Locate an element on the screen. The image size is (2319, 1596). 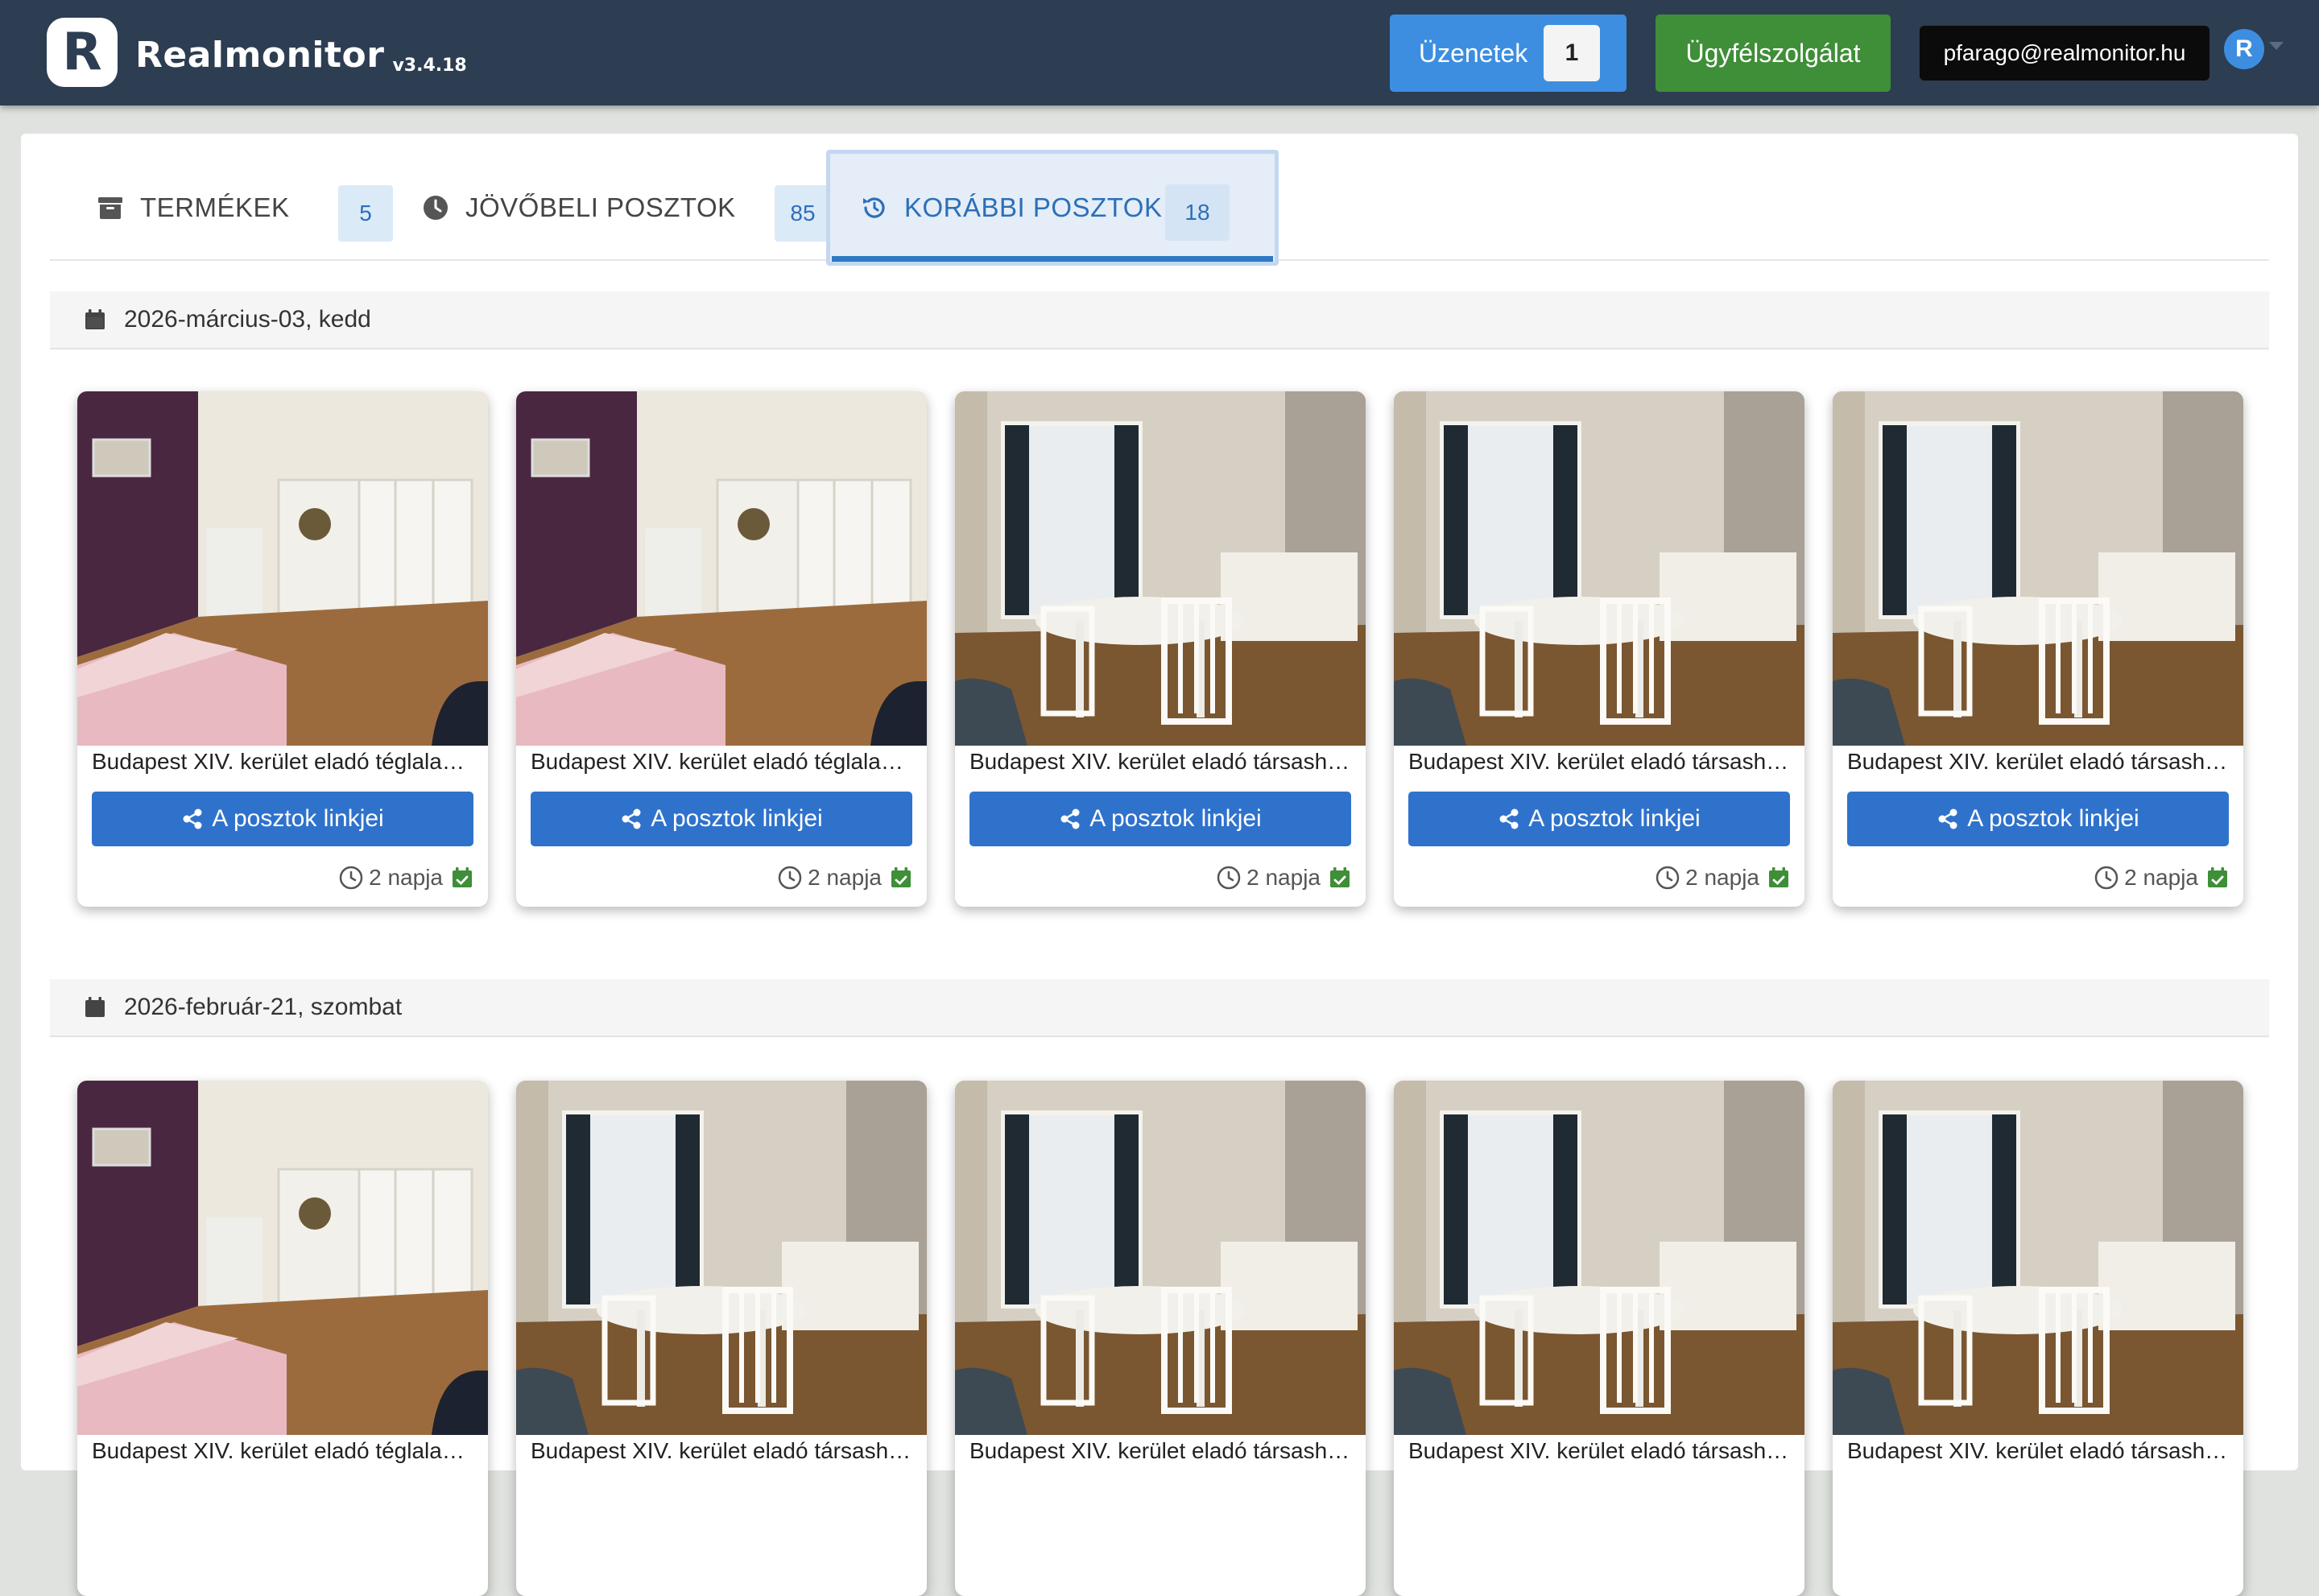
tab-future-posts: JÖVŐBELI POSZTOK 85 is located at coordinates (631, 208).